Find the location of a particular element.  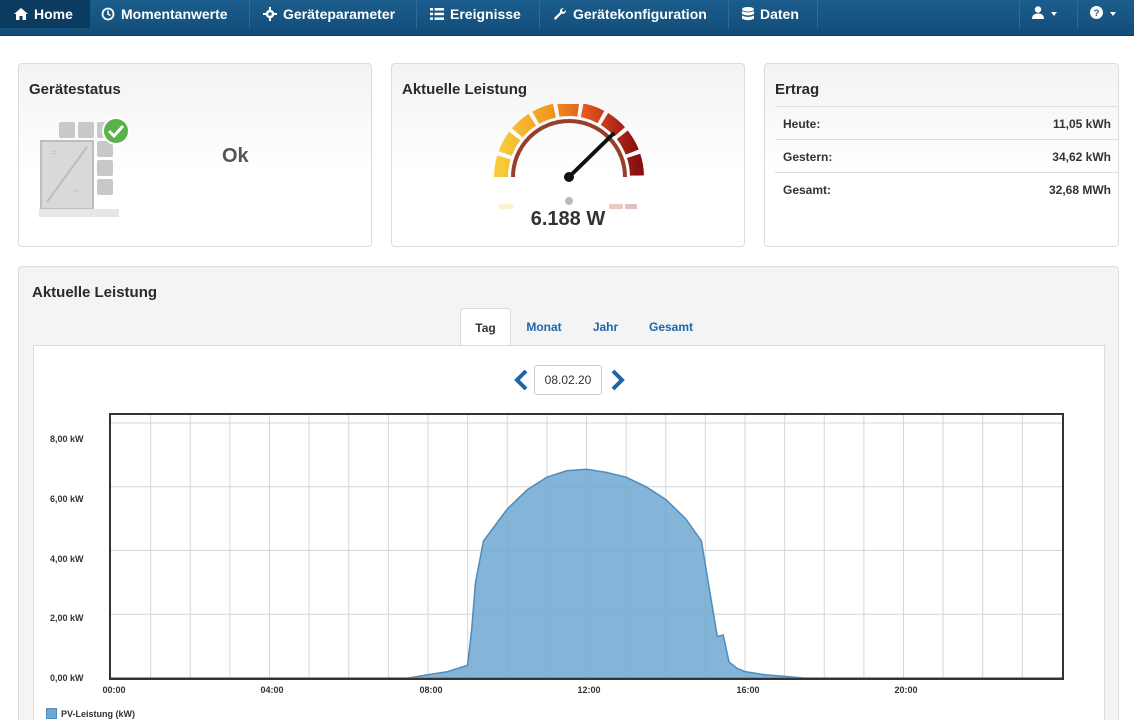

power-gauge is located at coordinates (569, 156).